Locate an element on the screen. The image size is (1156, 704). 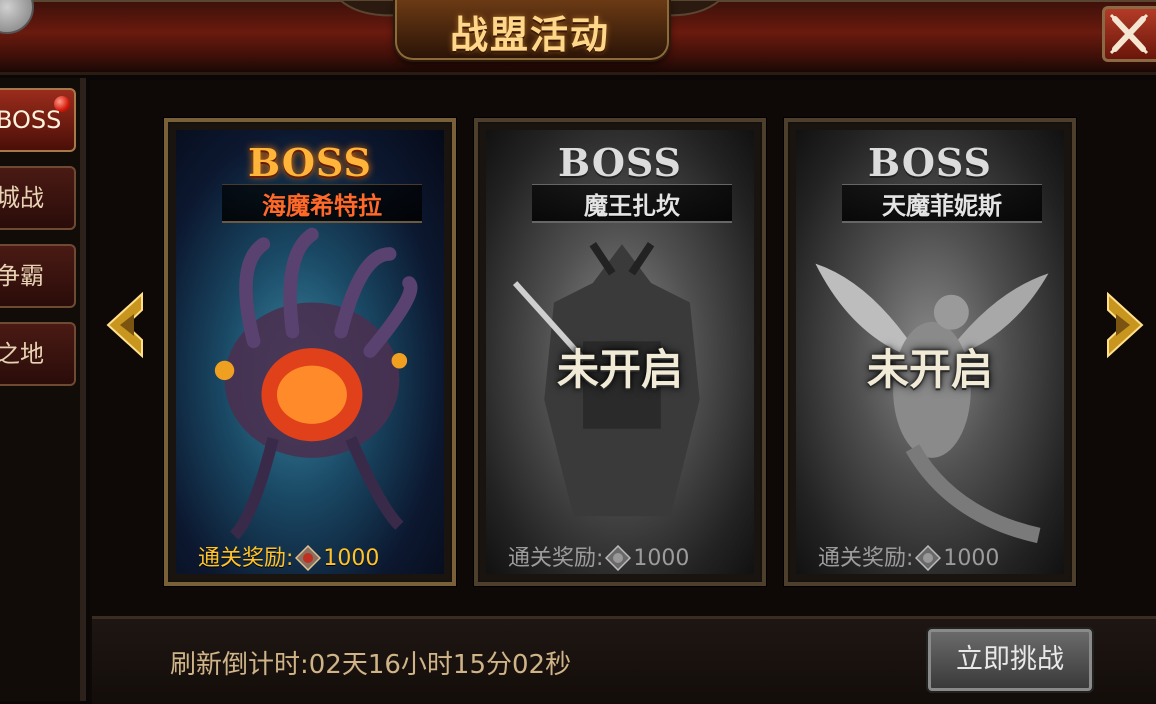
arrow-left-icon is located at coordinates (124, 325).